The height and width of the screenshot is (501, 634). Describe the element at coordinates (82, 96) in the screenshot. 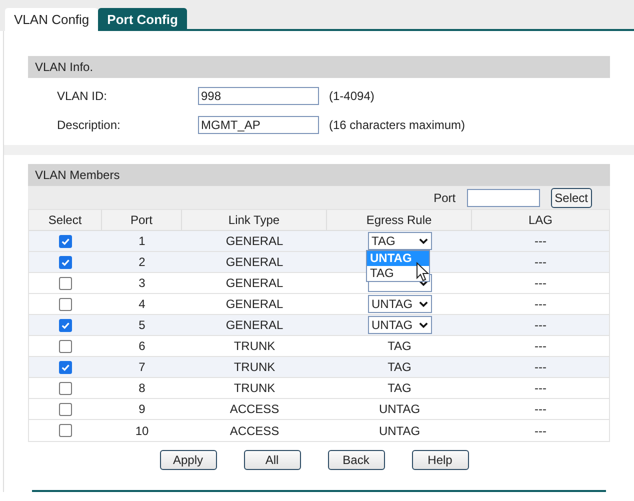

I see `field-label: VLAN ID:` at that location.